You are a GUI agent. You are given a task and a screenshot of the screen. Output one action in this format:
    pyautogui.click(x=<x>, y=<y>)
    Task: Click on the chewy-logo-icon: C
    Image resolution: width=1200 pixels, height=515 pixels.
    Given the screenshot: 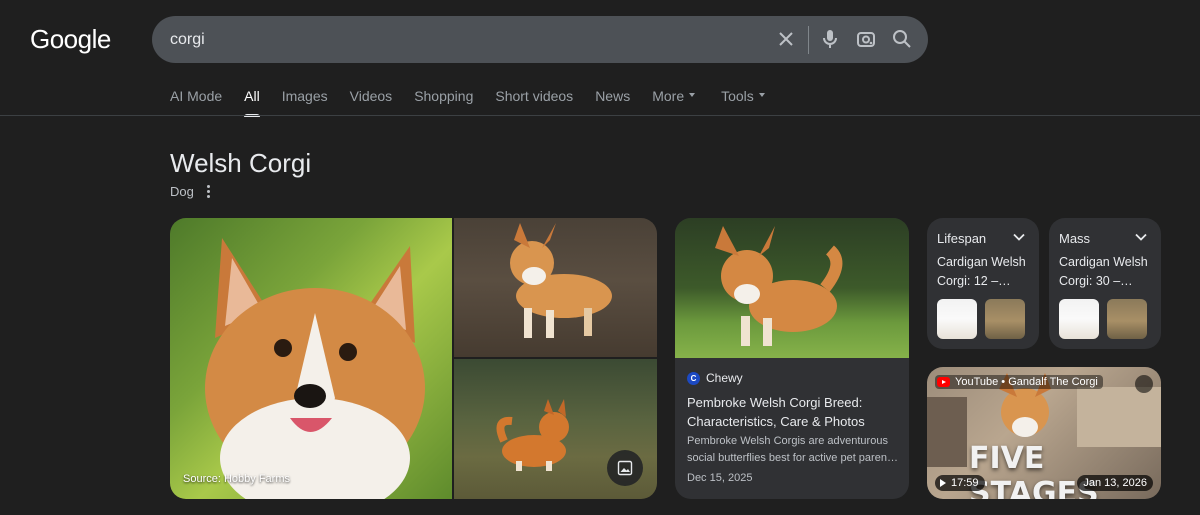 What is the action you would take?
    pyautogui.click(x=693, y=378)
    